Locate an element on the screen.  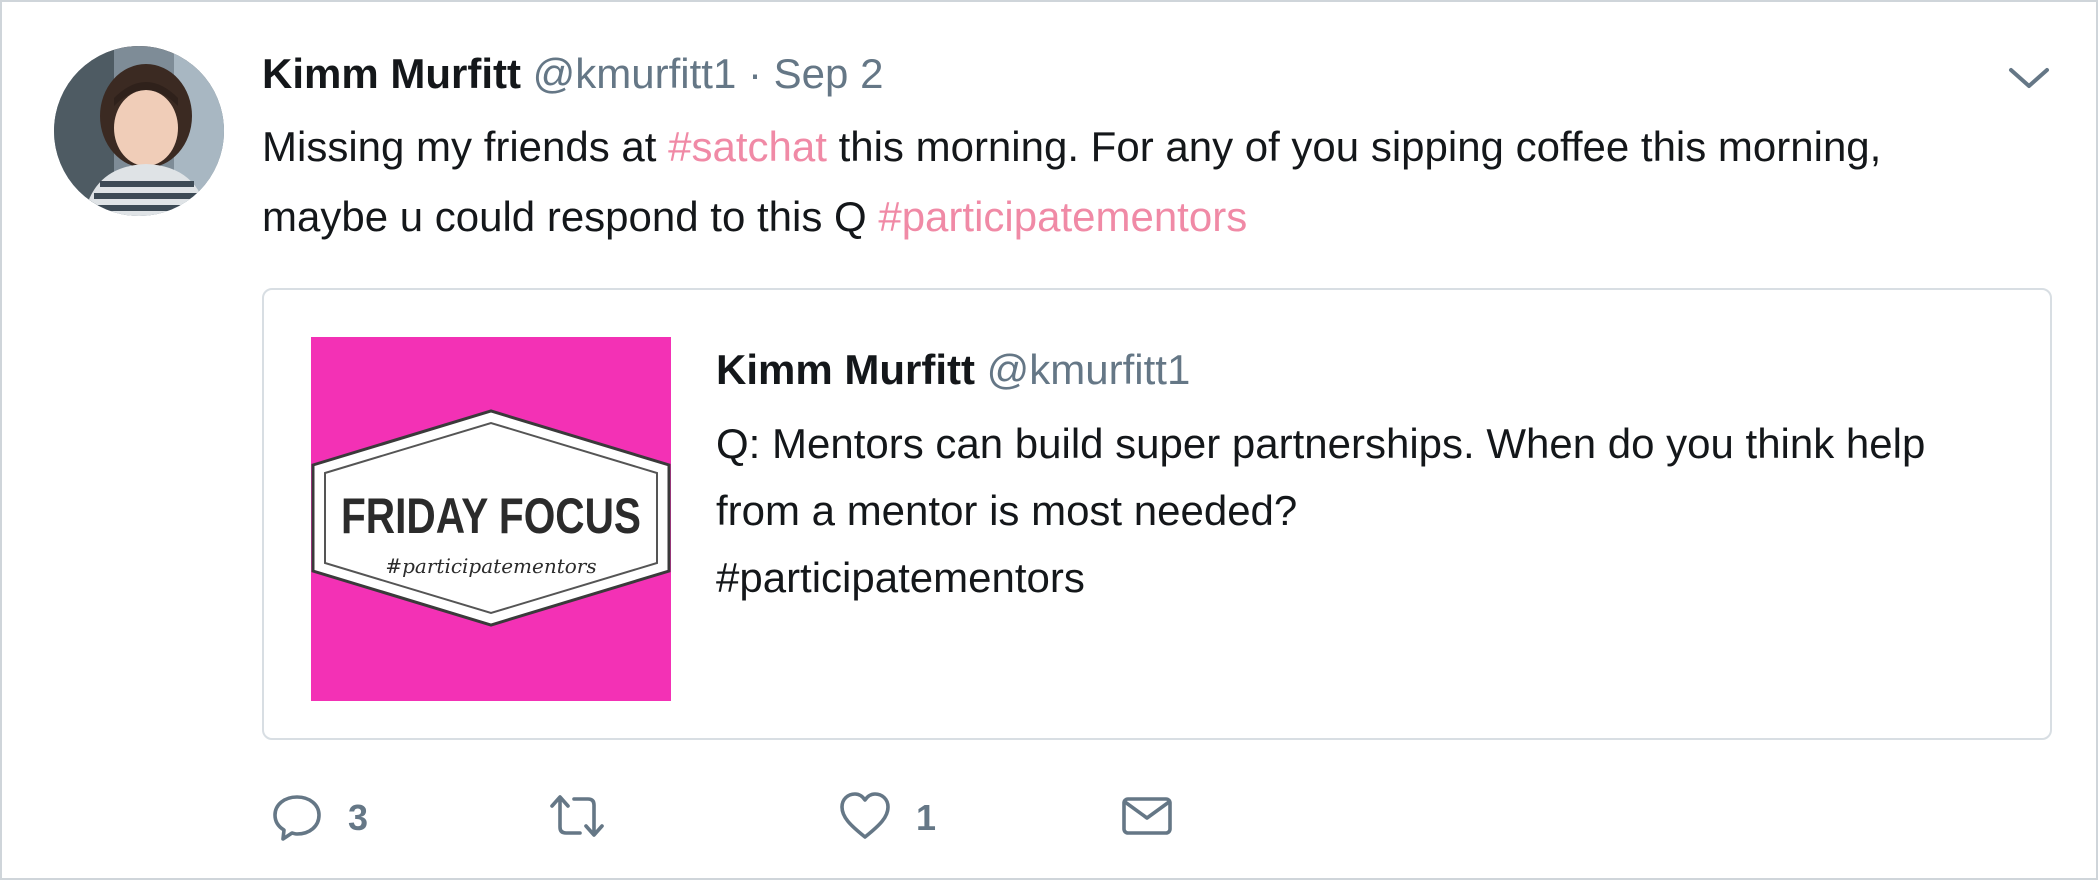
hashtag-link: #satchat is located at coordinates (747, 146).